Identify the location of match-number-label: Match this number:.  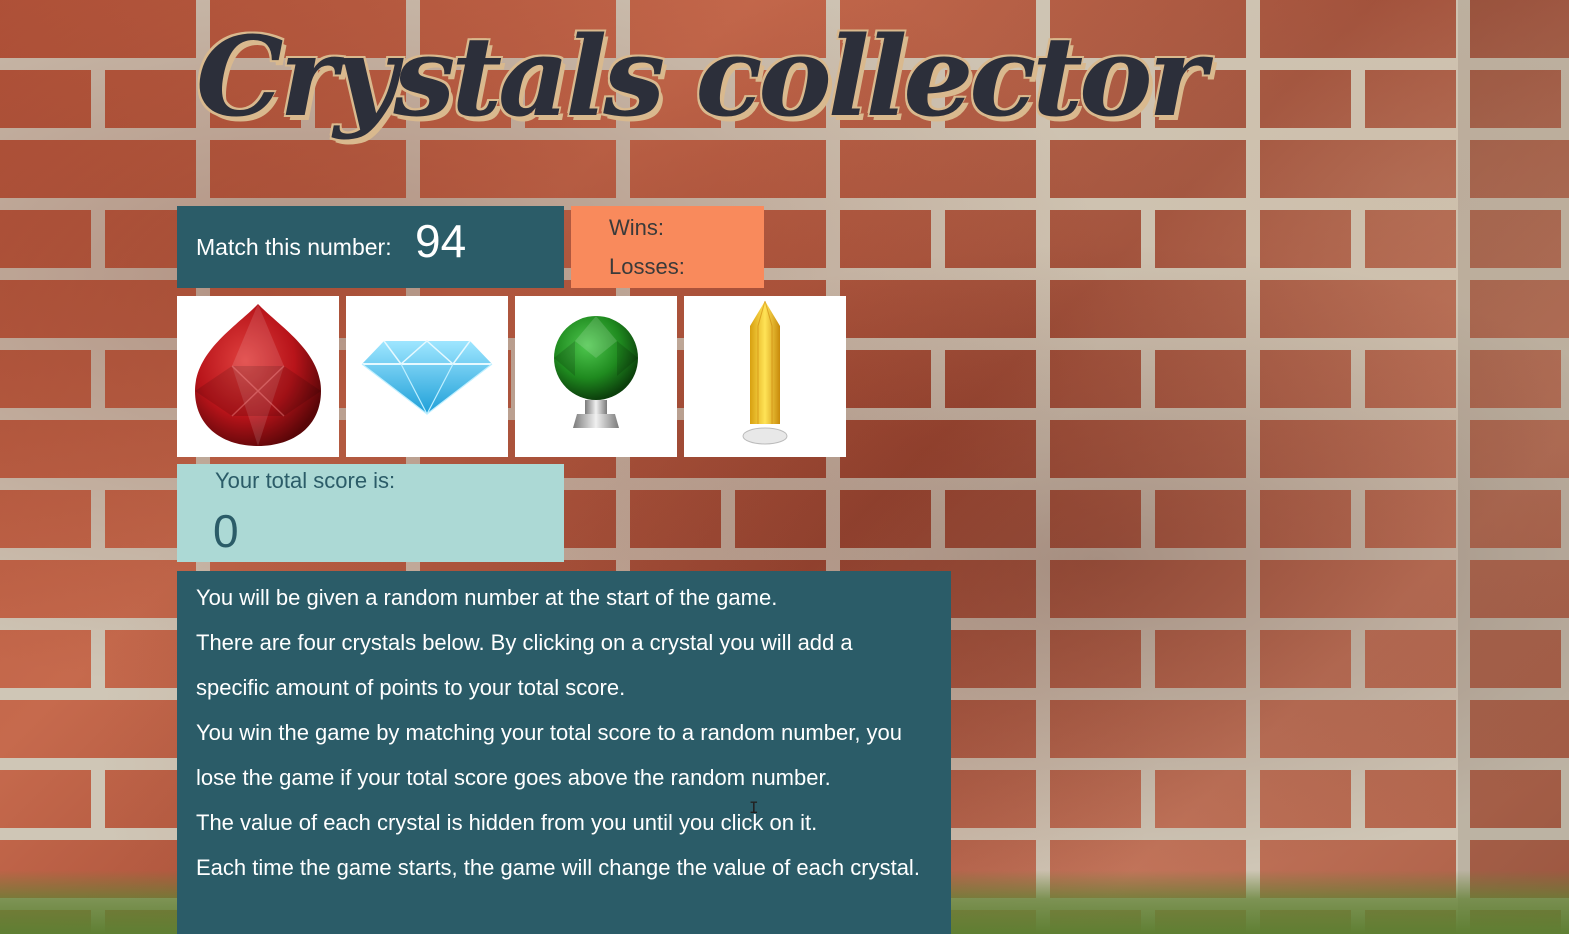
(294, 247).